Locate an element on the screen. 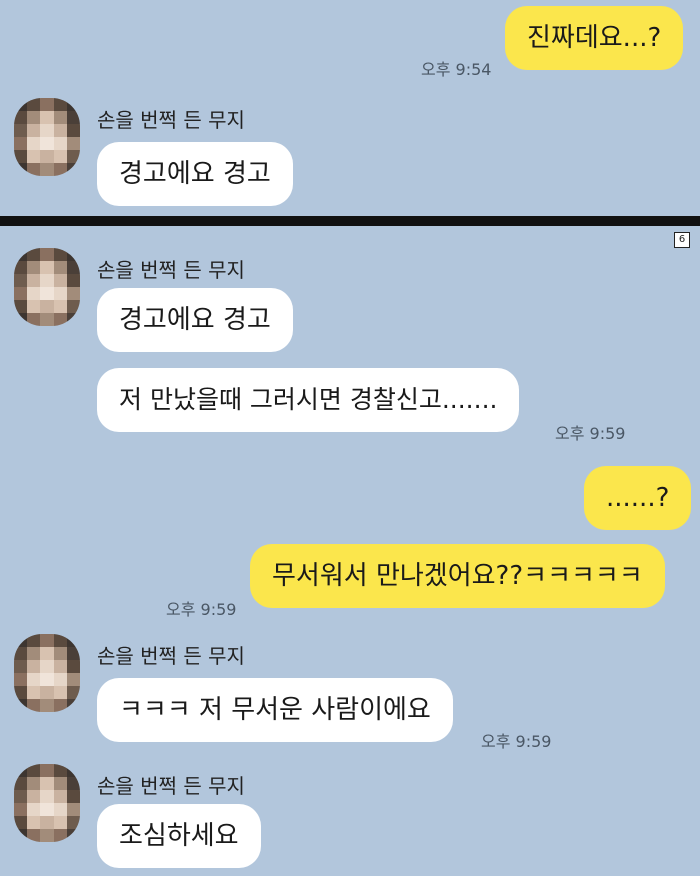 This screenshot has height=876, width=700. outgoing-message-bubble: 무서워서 만나겠어요??ㅋㅋㅋㅋㅋ is located at coordinates (457, 576).